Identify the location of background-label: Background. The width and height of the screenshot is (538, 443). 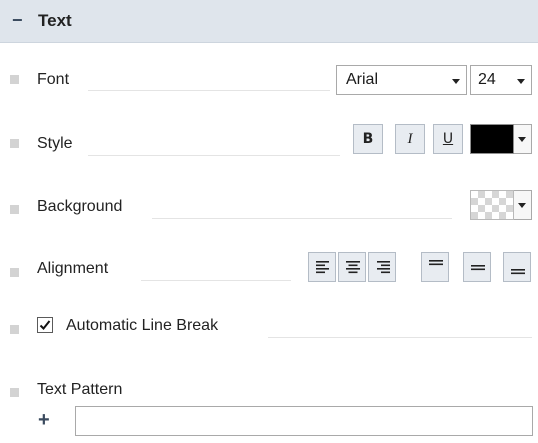
(80, 206).